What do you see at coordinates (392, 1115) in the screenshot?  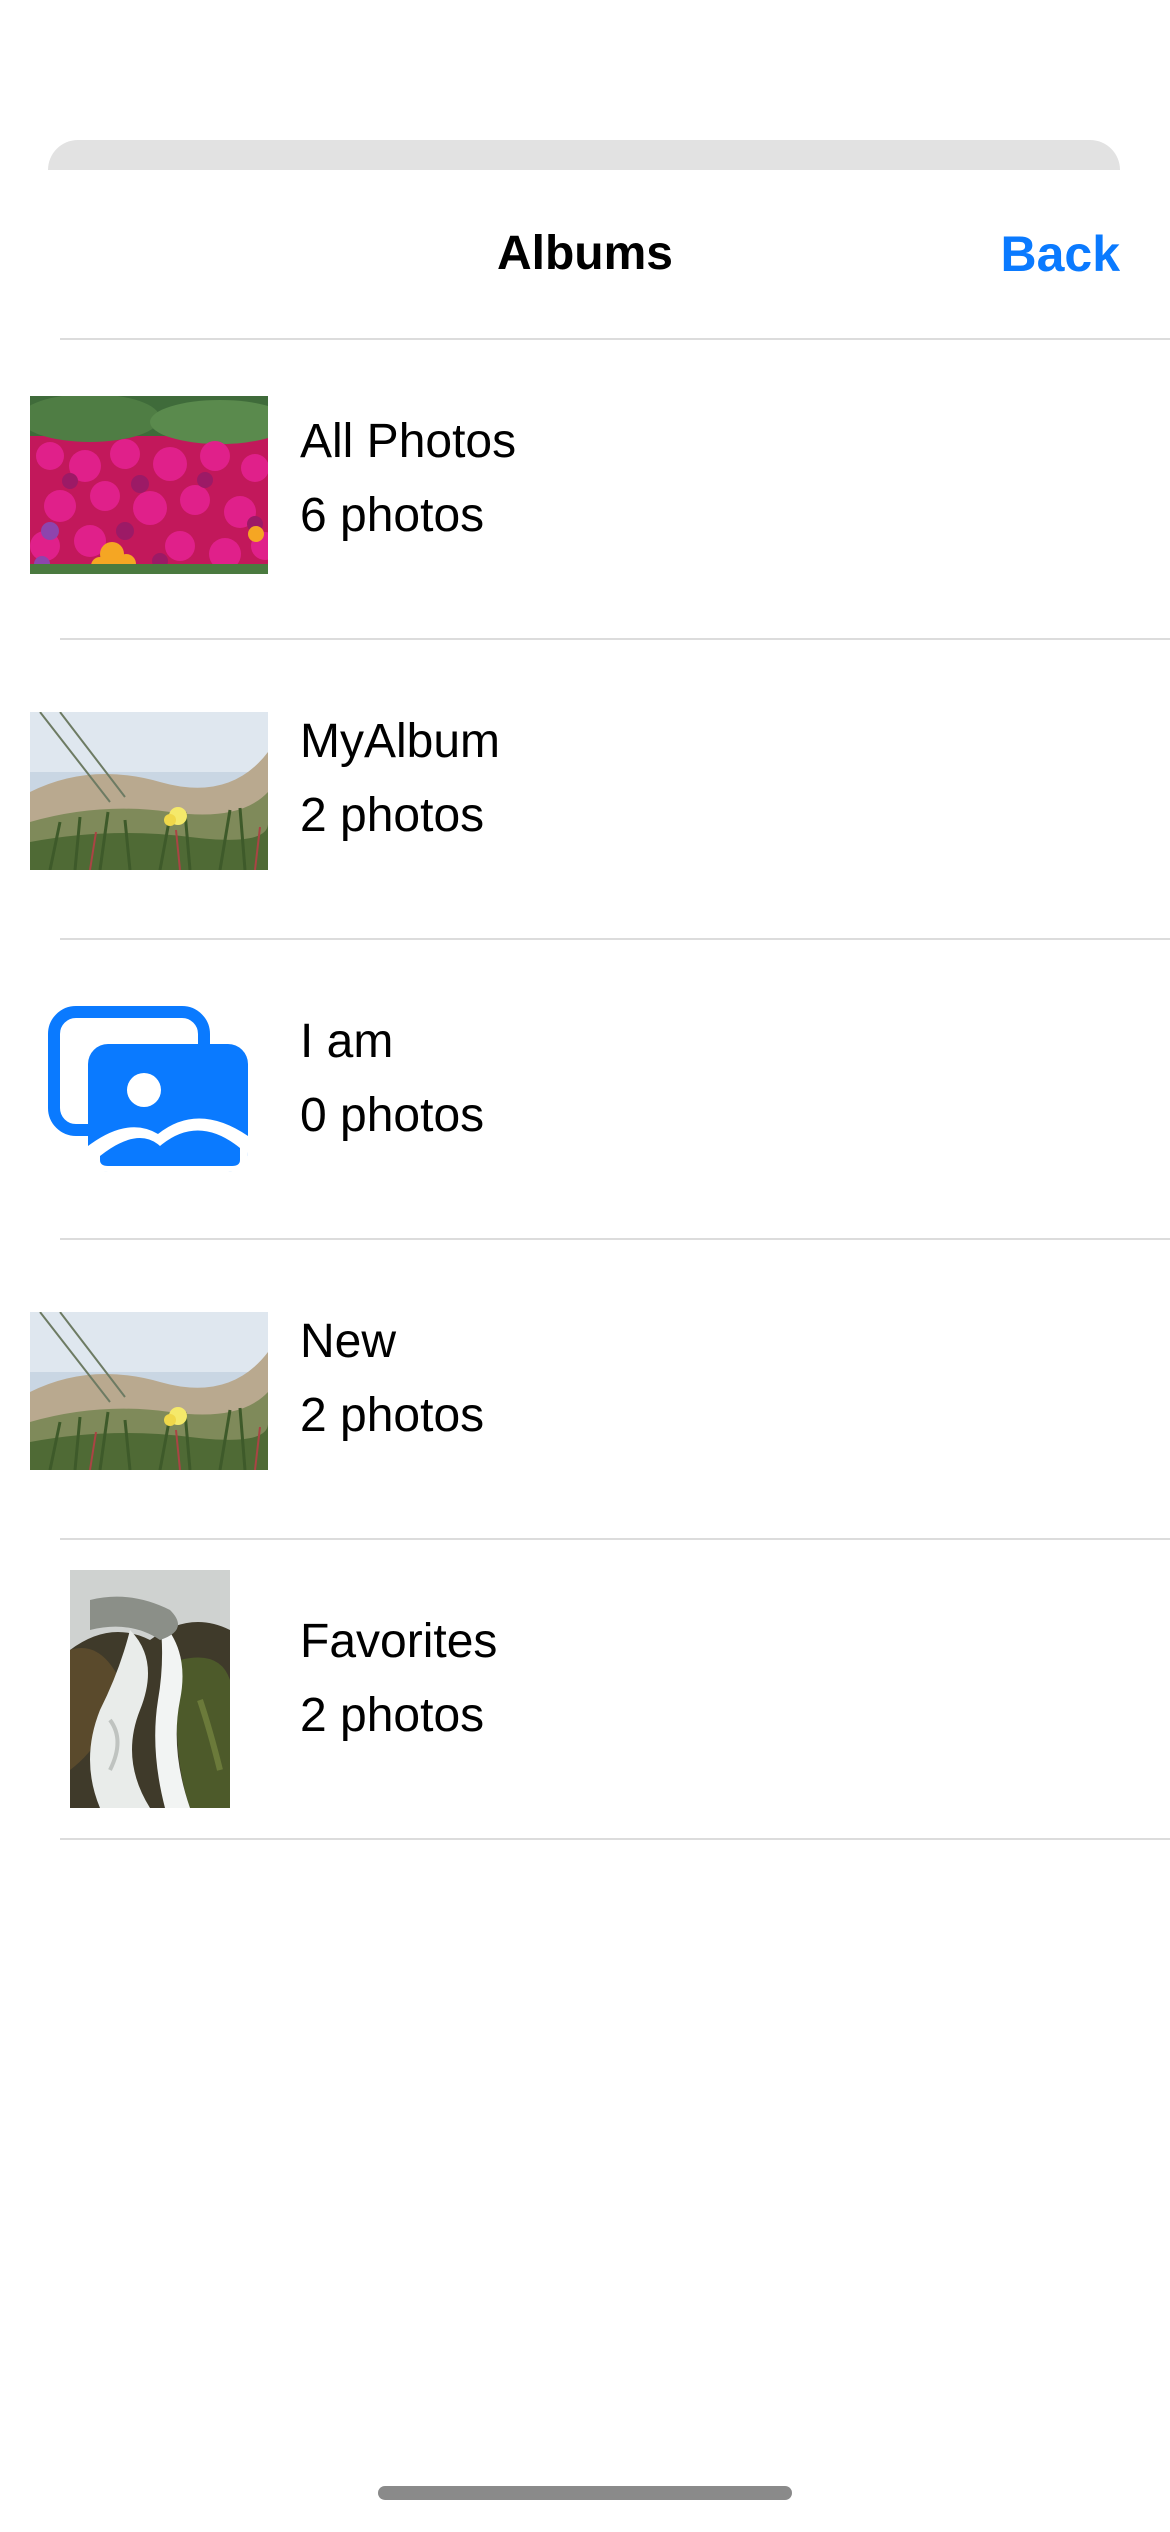 I see `album-photo-count: 0 photos` at bounding box center [392, 1115].